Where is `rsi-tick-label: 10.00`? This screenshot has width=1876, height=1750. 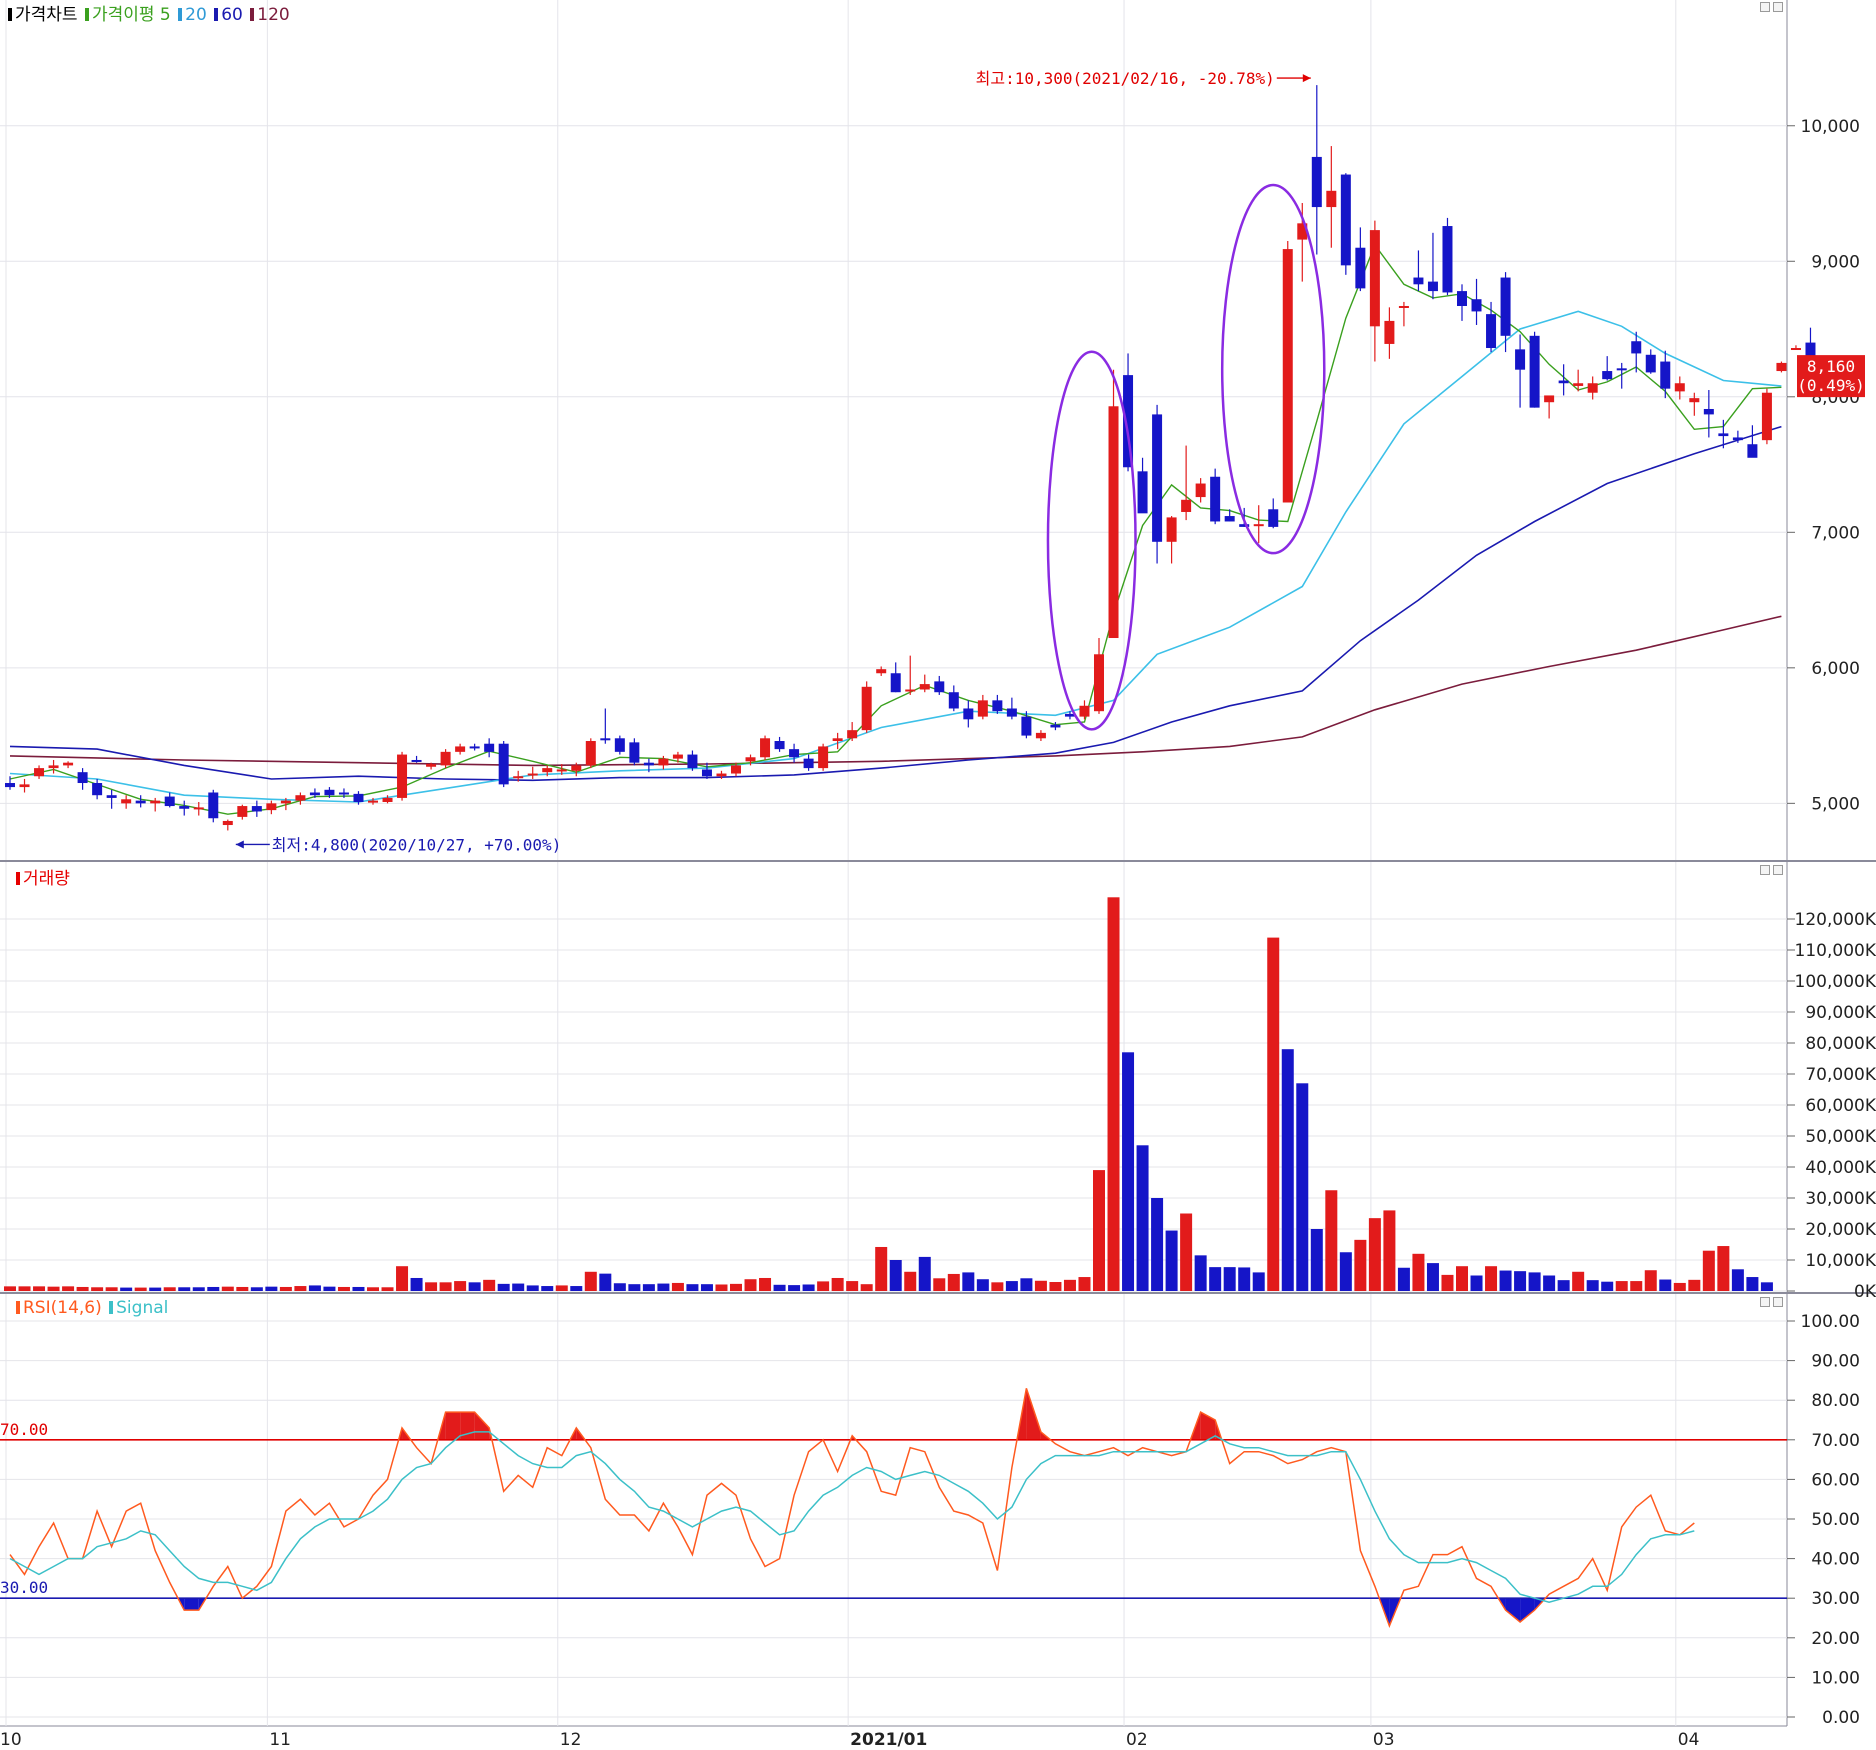
rsi-tick-label: 10.00 is located at coordinates (1835, 1678).